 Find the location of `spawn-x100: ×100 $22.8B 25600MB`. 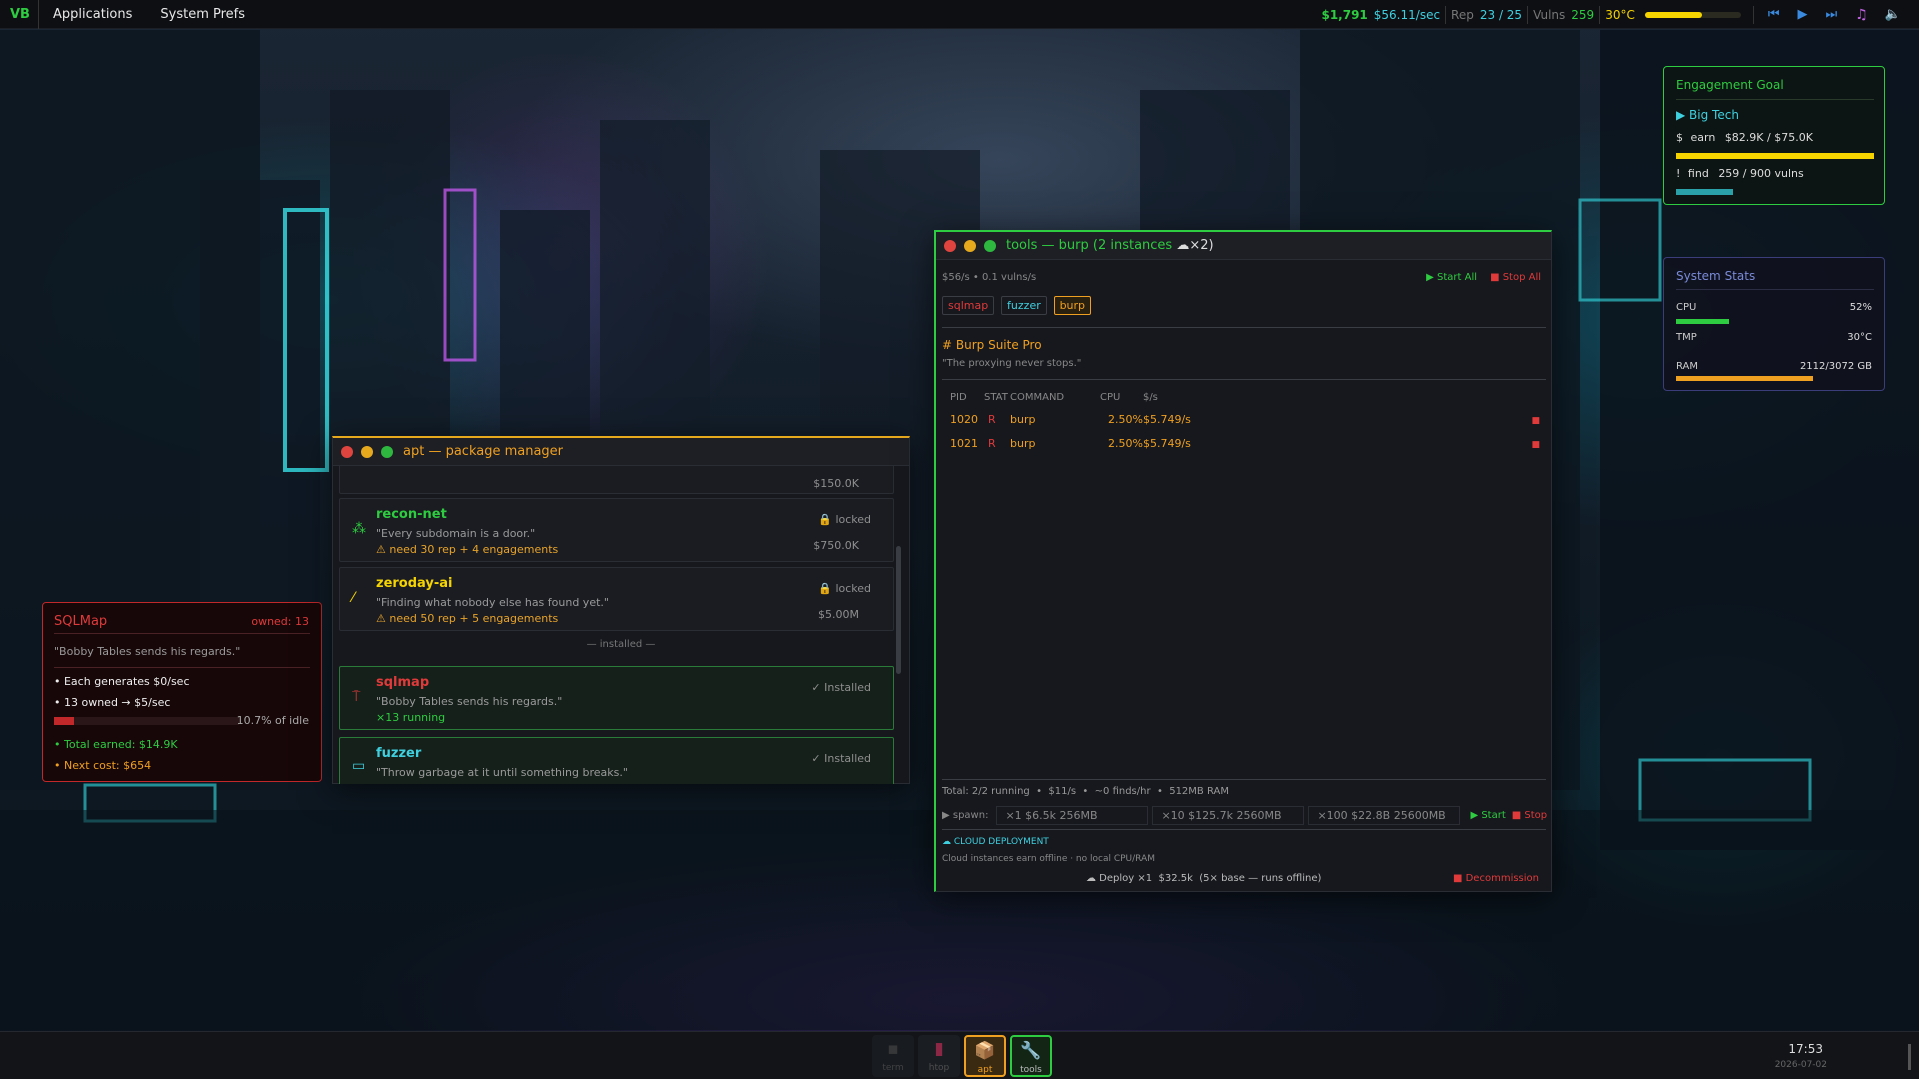

spawn-x100: ×100 $22.8B 25600MB is located at coordinates (1384, 815).